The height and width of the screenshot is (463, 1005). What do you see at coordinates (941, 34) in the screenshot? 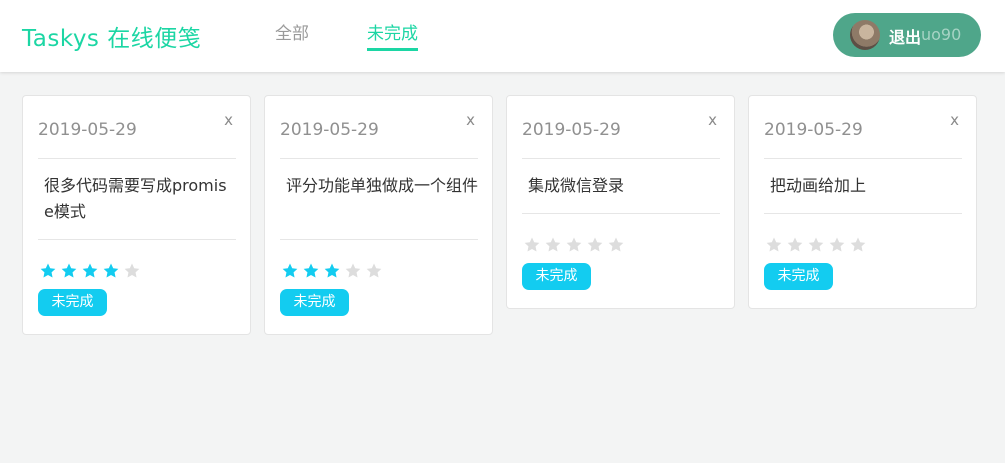
I see `username: uo90` at bounding box center [941, 34].